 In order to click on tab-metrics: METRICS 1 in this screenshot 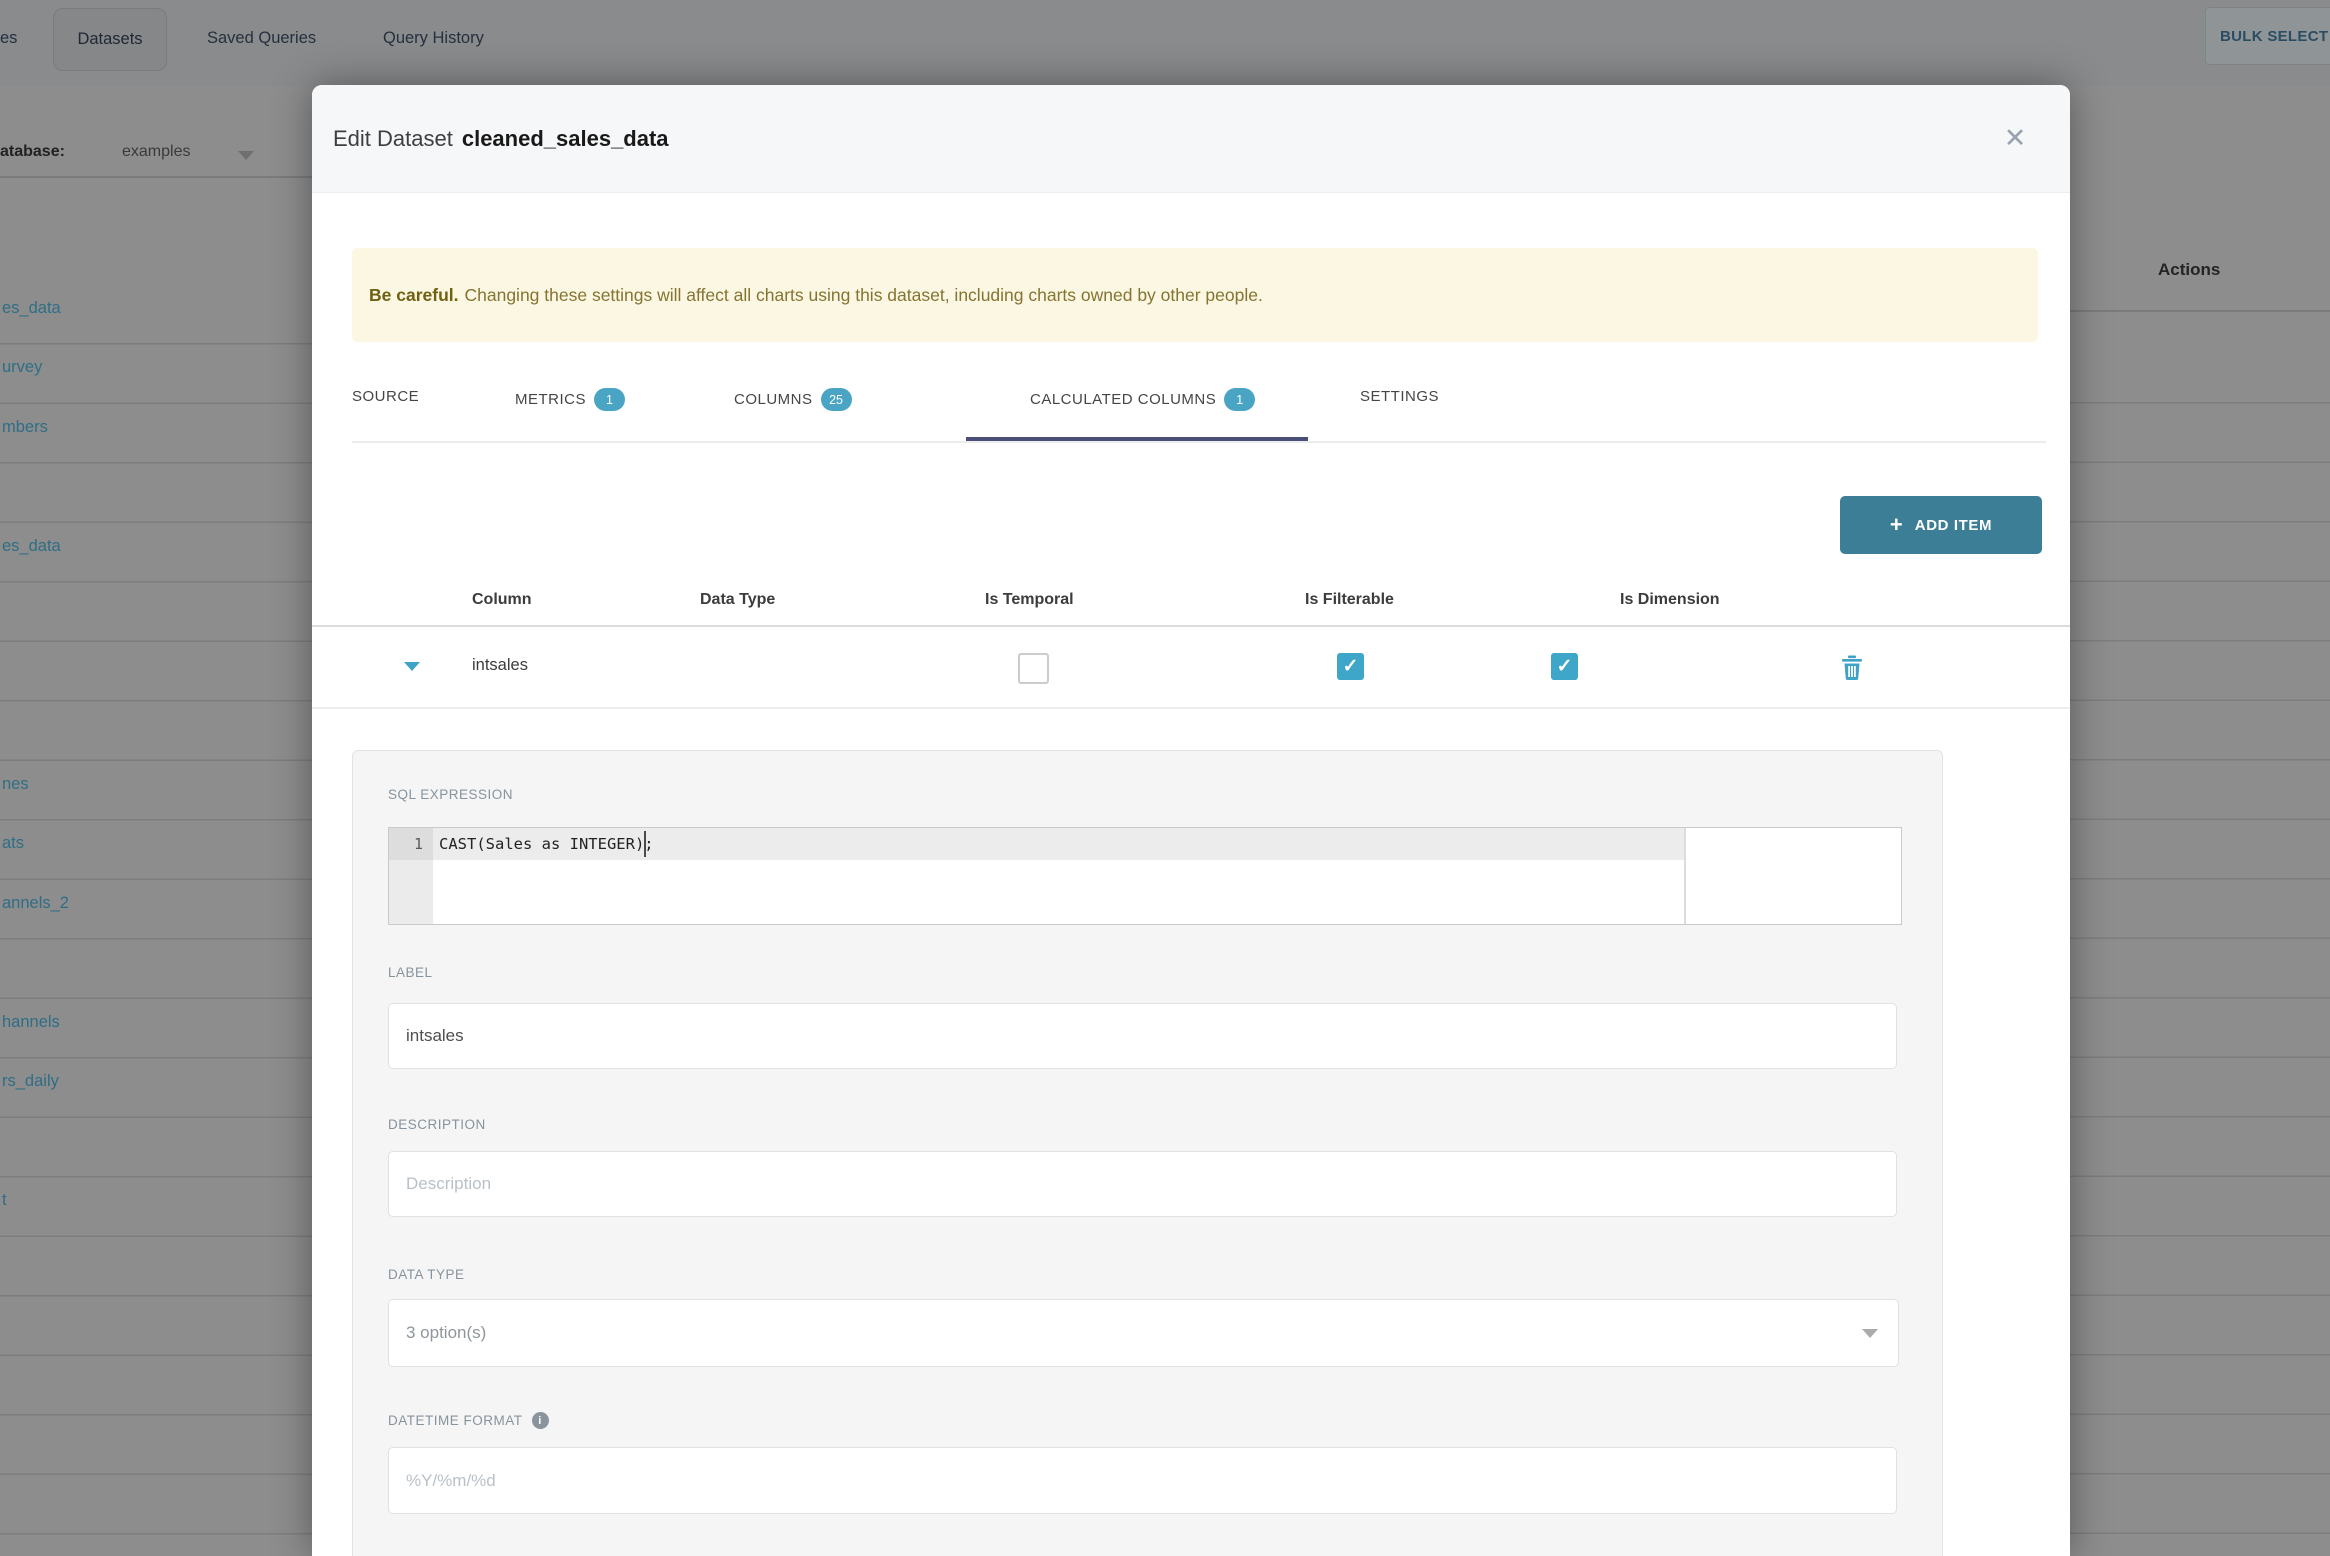, I will do `click(570, 399)`.